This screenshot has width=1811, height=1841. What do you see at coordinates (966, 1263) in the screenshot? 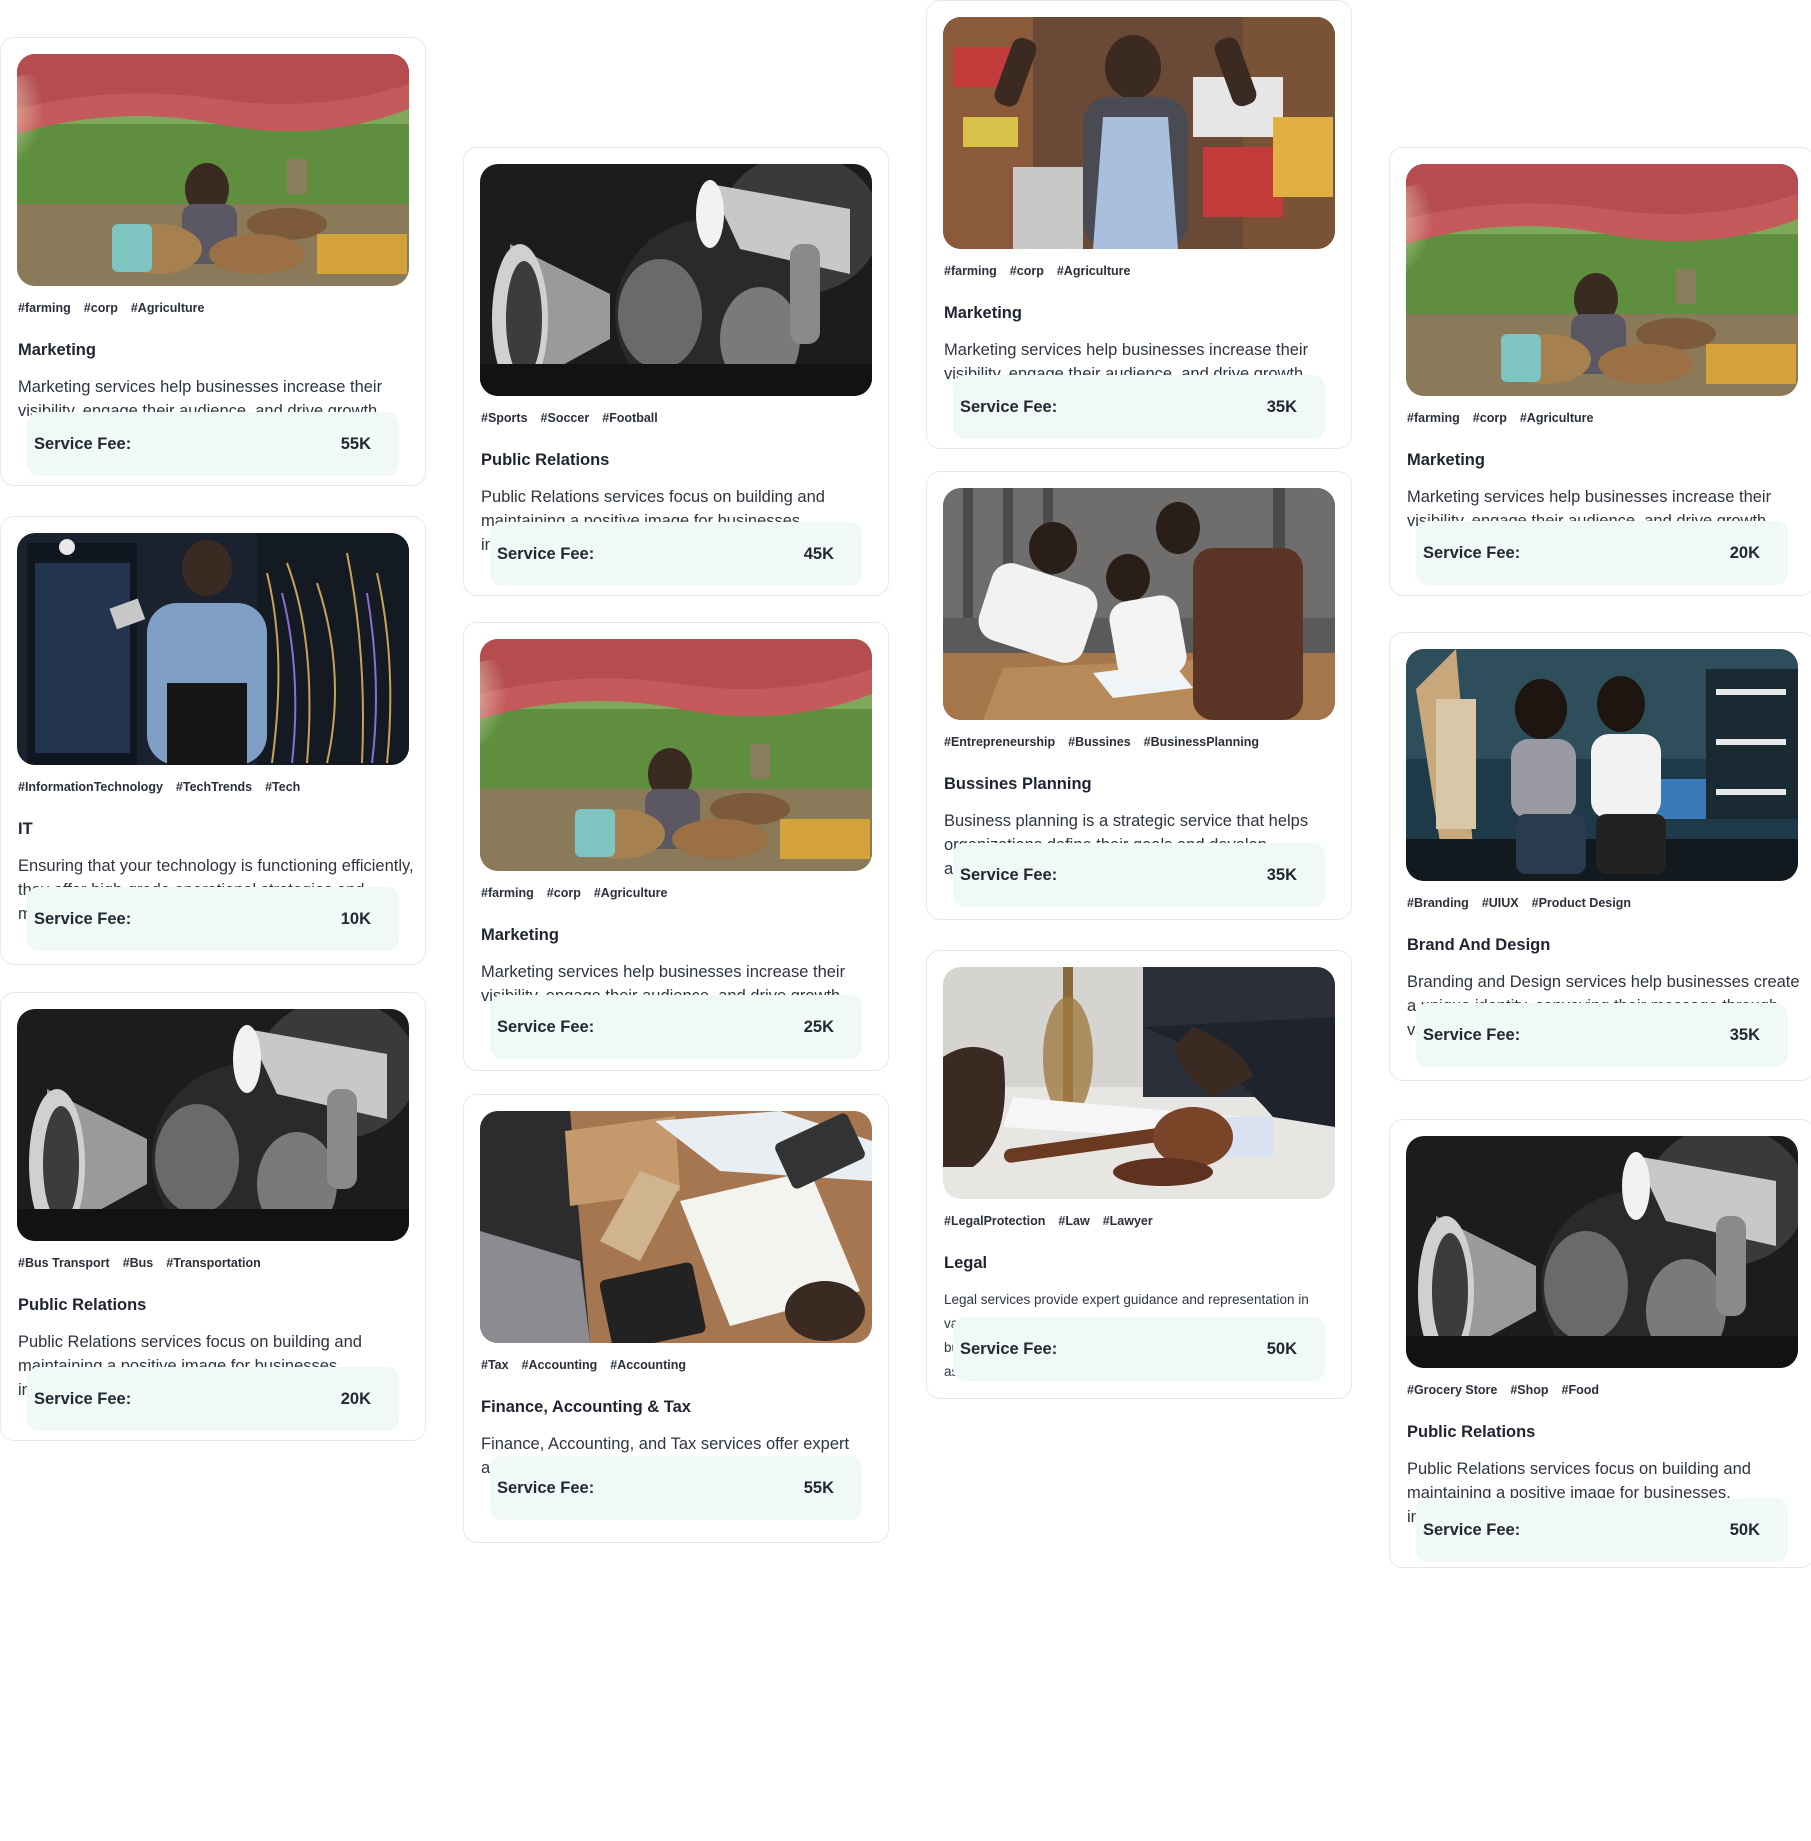
I see `service-title: Legal` at bounding box center [966, 1263].